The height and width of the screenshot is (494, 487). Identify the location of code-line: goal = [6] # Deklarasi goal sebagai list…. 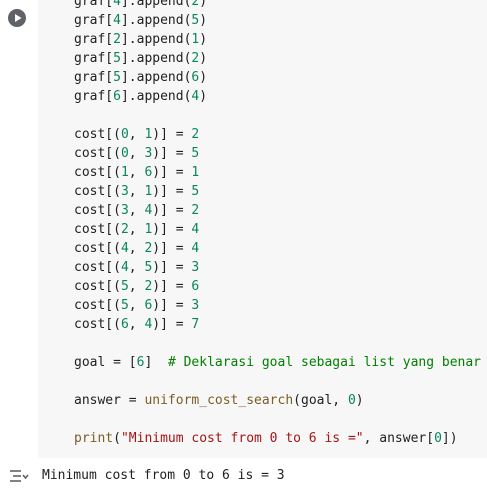
(278, 362).